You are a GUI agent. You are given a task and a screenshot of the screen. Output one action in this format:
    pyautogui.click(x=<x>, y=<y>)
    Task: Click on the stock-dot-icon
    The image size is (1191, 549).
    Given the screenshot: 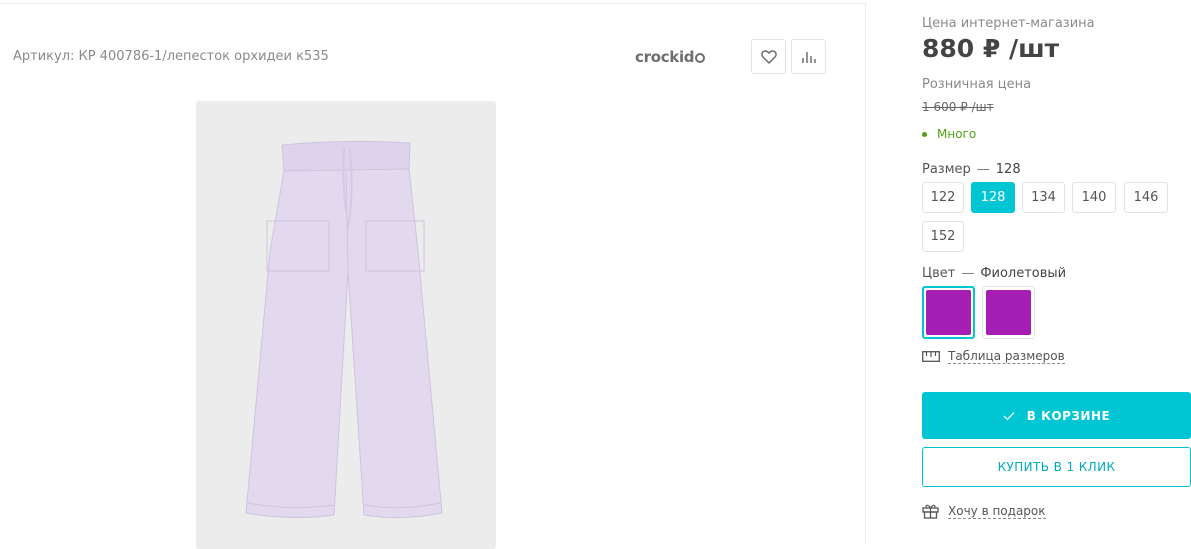 What is the action you would take?
    pyautogui.click(x=924, y=134)
    